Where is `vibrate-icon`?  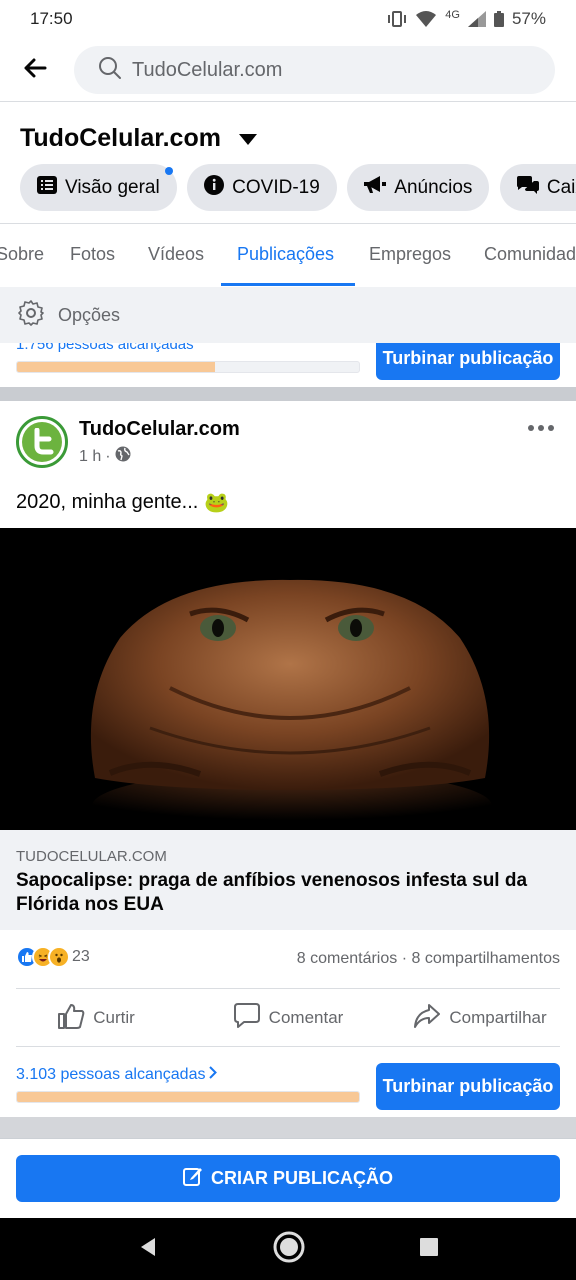
vibrate-icon is located at coordinates (397, 19).